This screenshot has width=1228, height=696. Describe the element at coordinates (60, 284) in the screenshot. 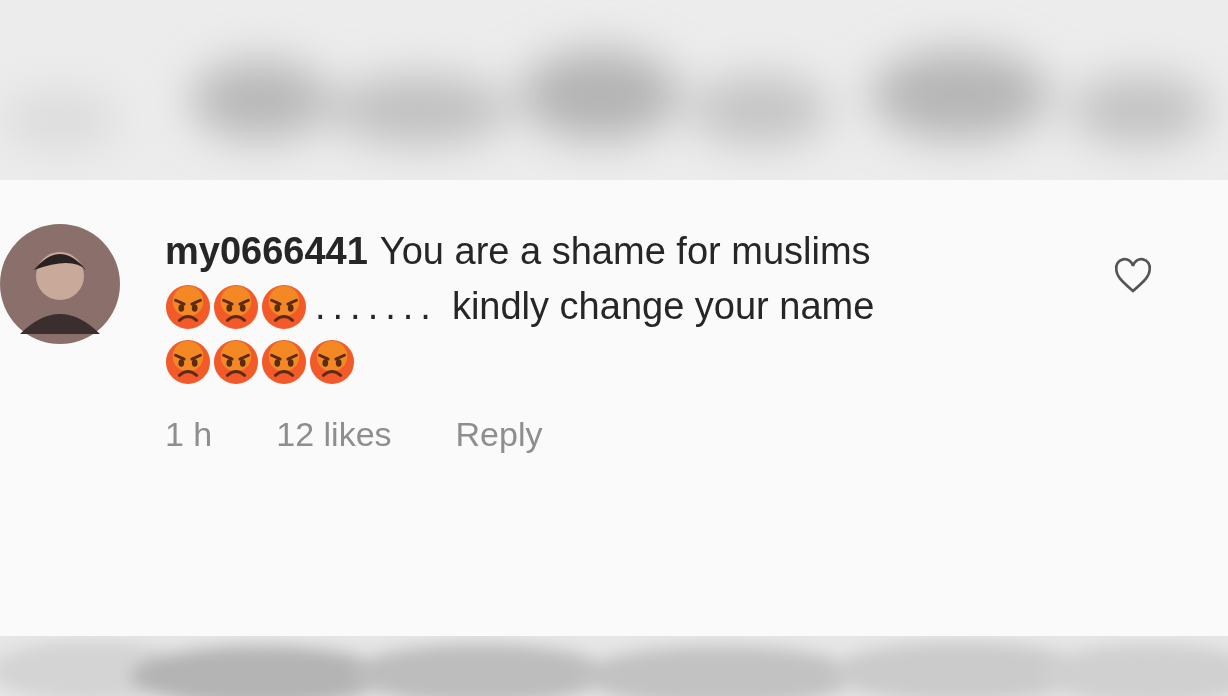

I see `avatar` at that location.